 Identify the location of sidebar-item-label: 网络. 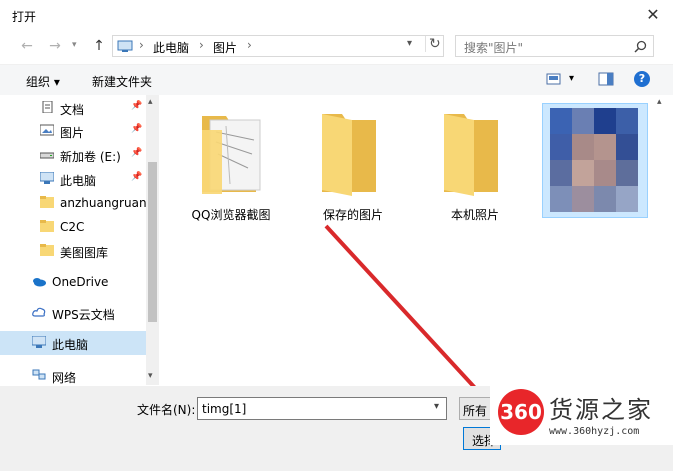
(64, 378).